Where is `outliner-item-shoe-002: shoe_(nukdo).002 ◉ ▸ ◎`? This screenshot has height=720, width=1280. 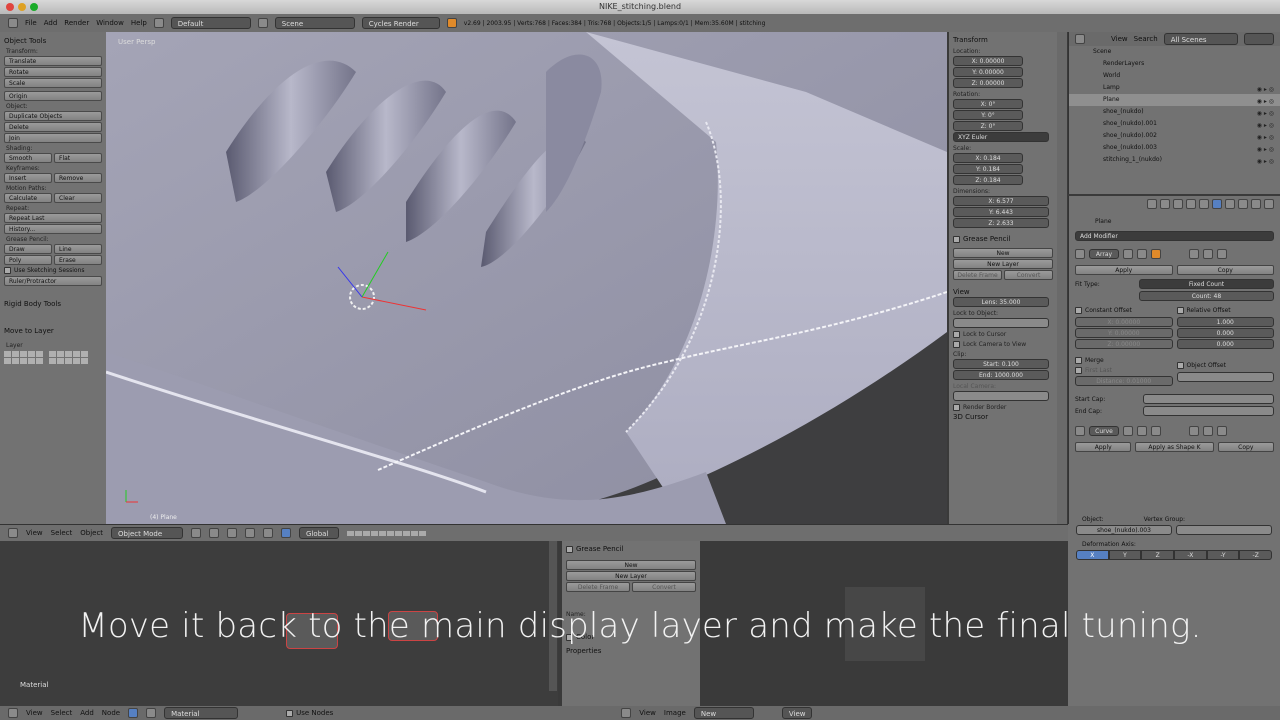 outliner-item-shoe-002: shoe_(nukdo).002 ◉ ▸ ◎ is located at coordinates (1174, 136).